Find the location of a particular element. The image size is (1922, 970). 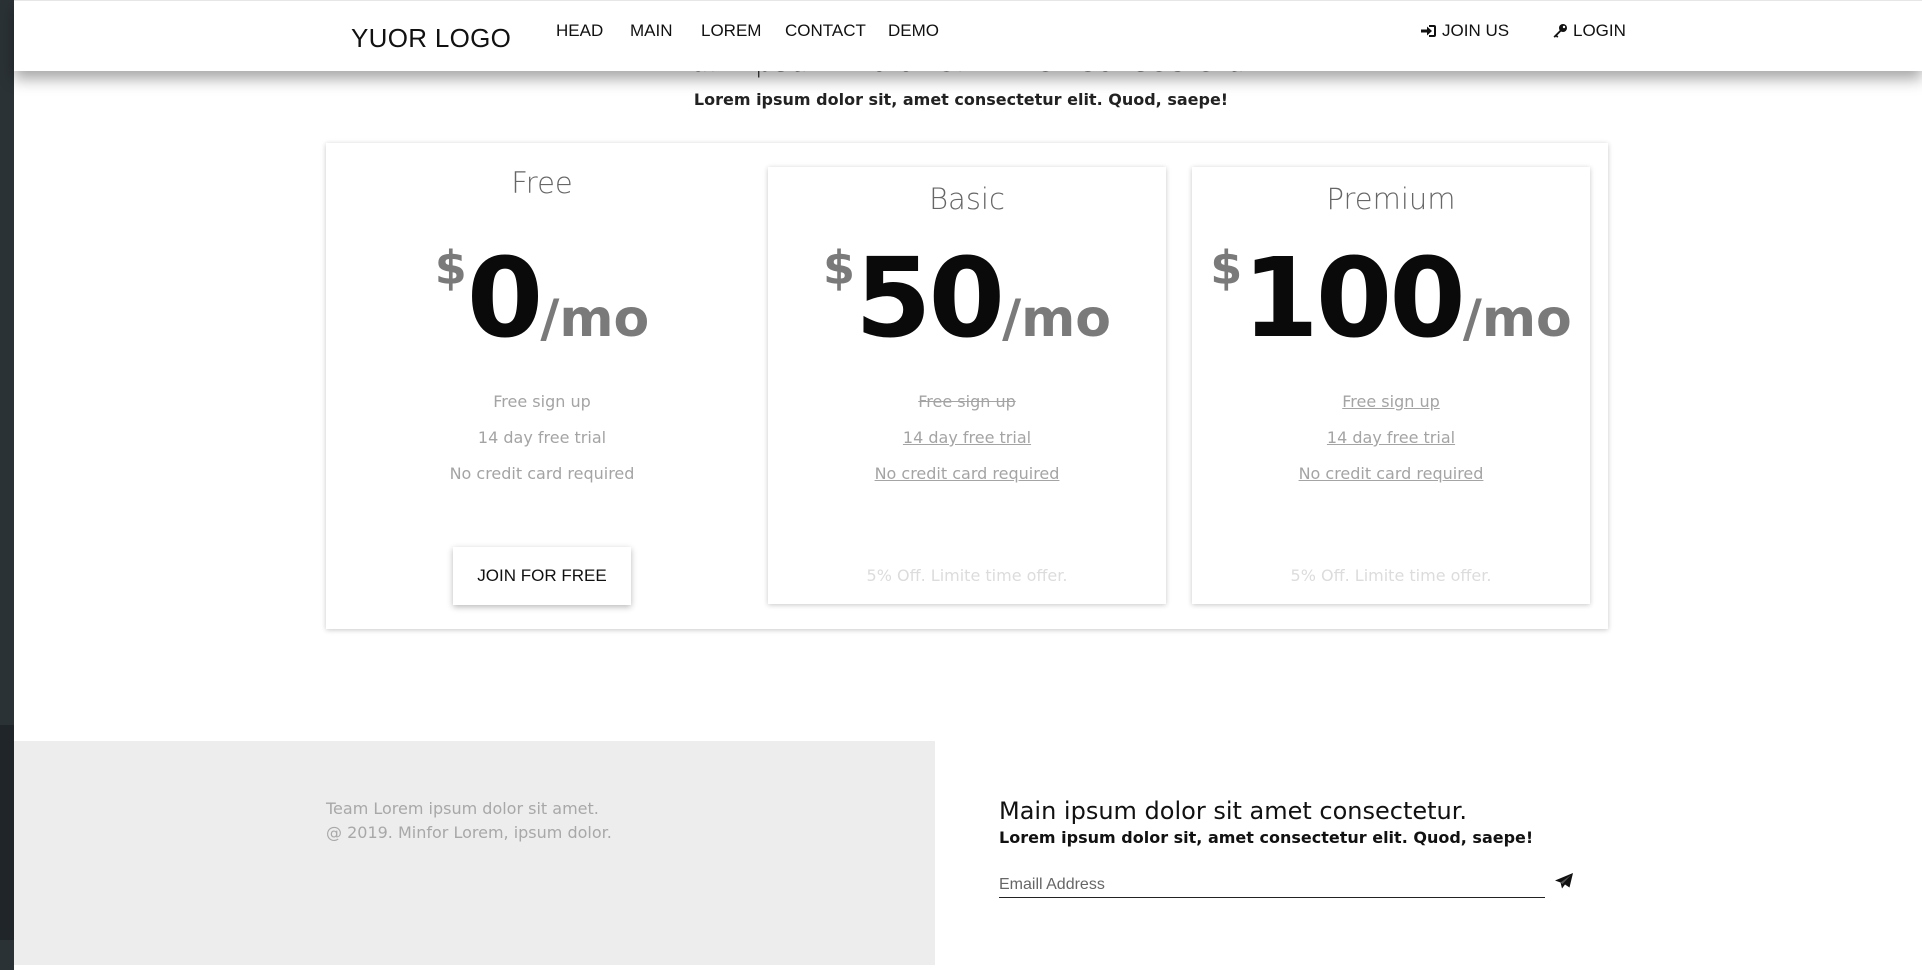

page-bottom-edge is located at coordinates (968, 967).